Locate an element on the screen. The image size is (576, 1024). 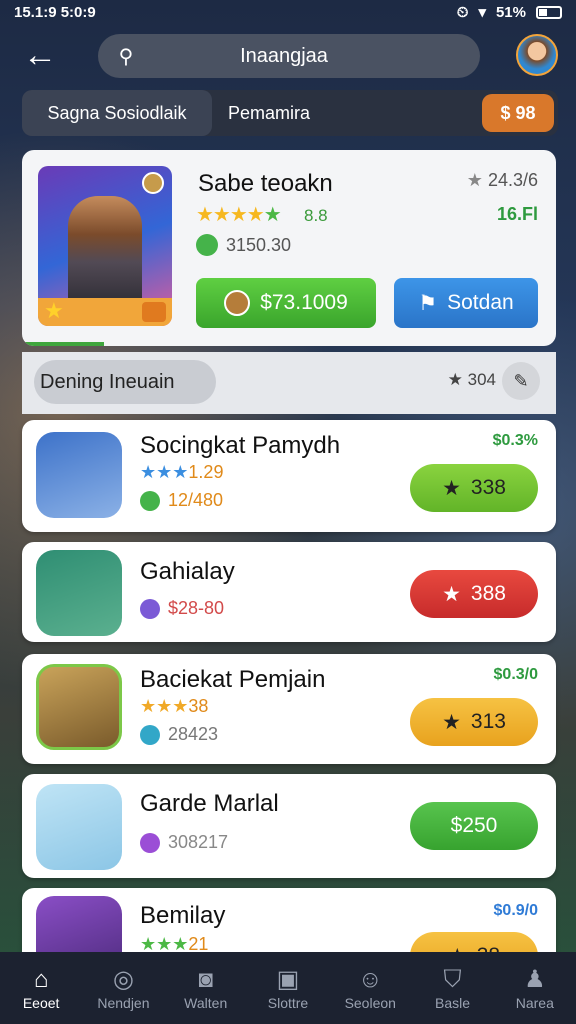
section-count: ★ 304 is located at coordinates (471, 379).